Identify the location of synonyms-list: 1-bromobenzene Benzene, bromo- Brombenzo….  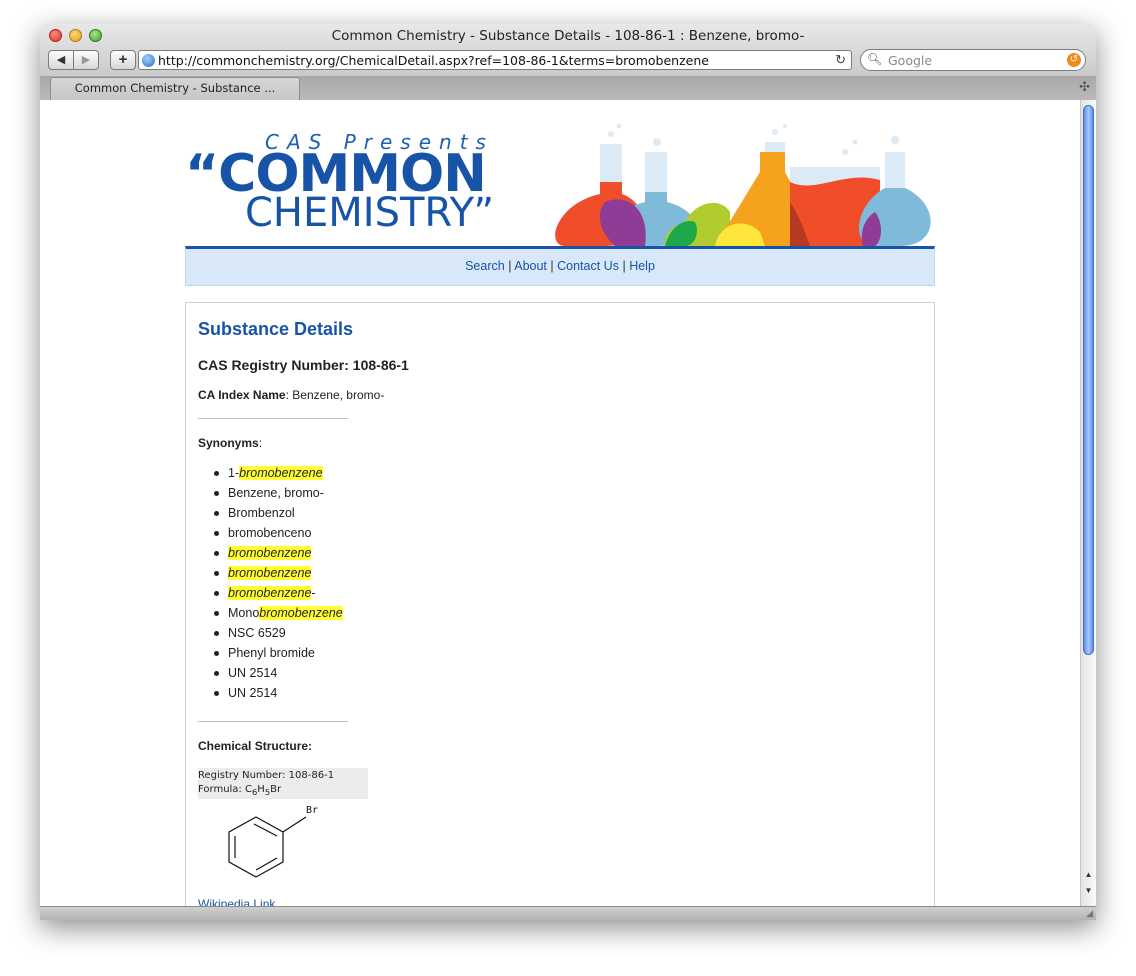
(270, 583).